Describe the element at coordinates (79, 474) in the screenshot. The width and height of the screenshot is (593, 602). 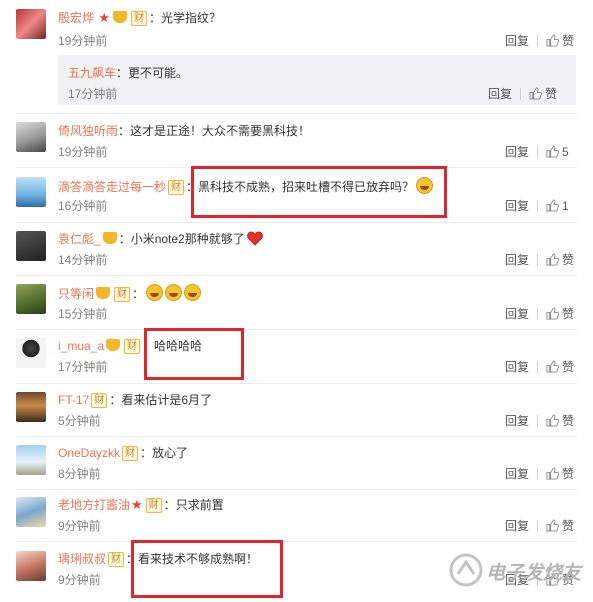
I see `timestamp: 8分钟前` at that location.